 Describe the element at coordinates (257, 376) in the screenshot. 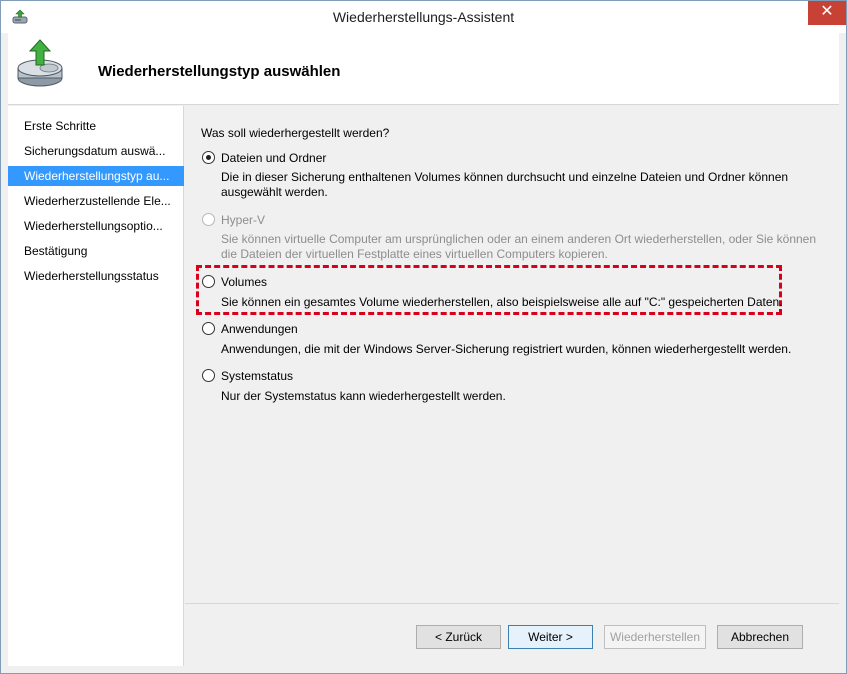

I see `option-label-systemstatus: Systemstatus` at that location.